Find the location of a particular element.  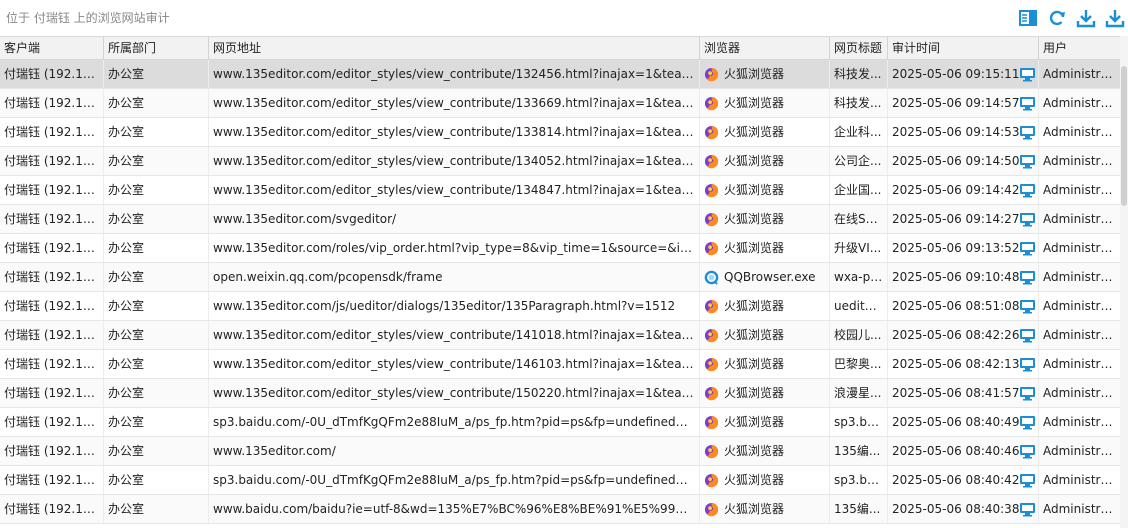

cell-audit-time: 2025-05-06 08:40:49 is located at coordinates (963, 422).